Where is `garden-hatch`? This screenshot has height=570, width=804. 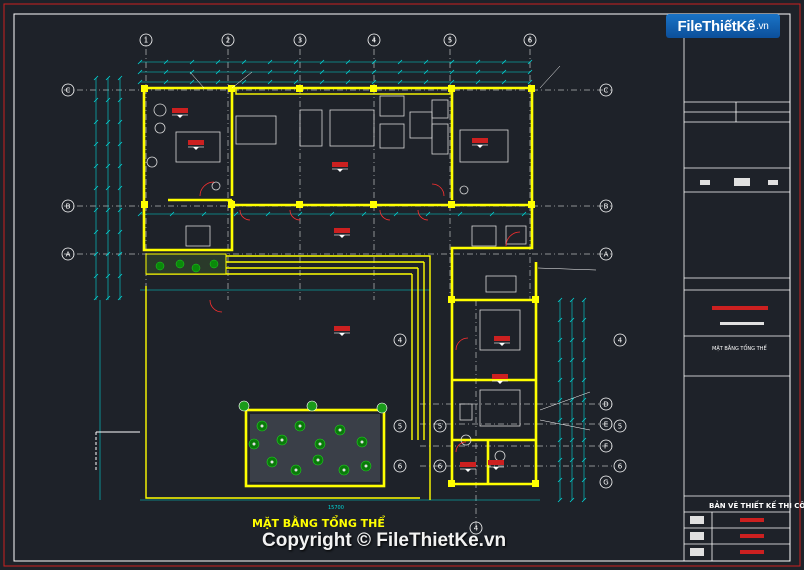
garden-hatch is located at coordinates (315, 448).